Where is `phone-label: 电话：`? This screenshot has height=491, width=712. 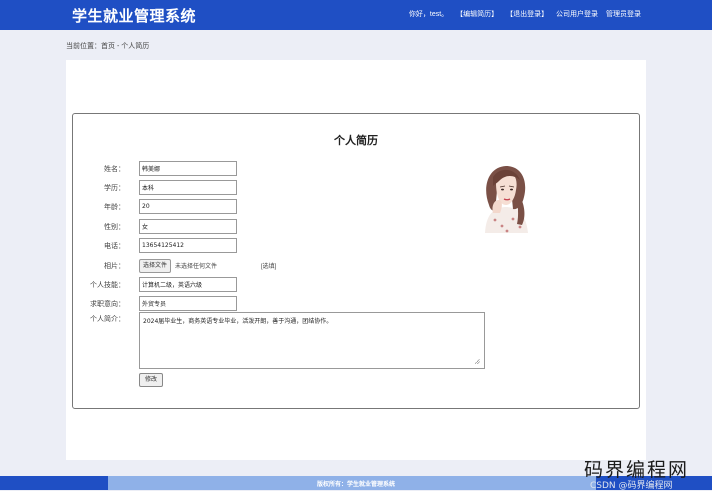 phone-label: 电话： is located at coordinates (114, 246).